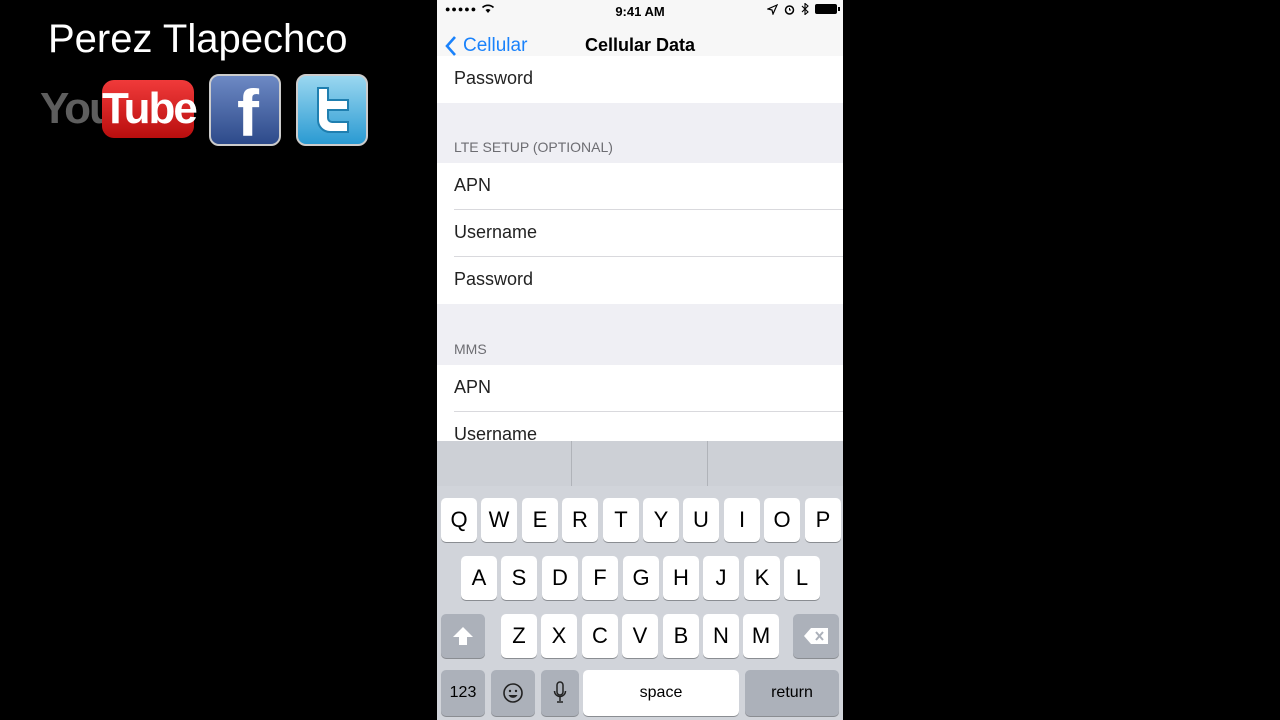 The image size is (1280, 720). Describe the element at coordinates (600, 636) in the screenshot. I see `key-c: C` at that location.